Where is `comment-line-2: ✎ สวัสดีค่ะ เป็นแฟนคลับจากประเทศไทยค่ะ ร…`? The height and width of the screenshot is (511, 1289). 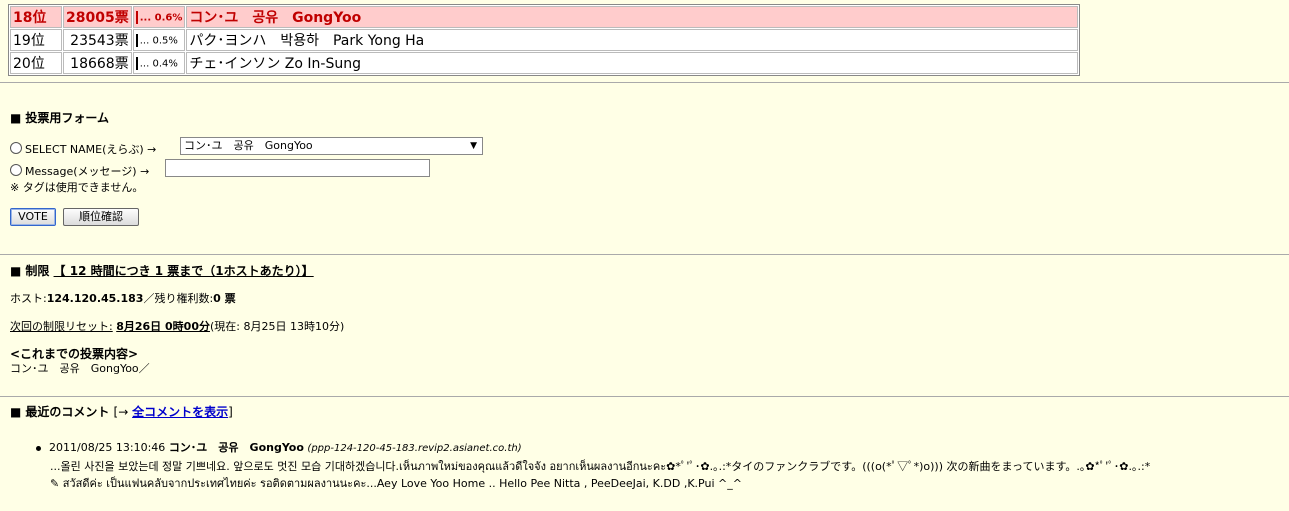
comment-line-2: ✎ สวัสดีค่ะ เป็นแฟนคลับจากประเทศไทยค่ะ ร… is located at coordinates (396, 483).